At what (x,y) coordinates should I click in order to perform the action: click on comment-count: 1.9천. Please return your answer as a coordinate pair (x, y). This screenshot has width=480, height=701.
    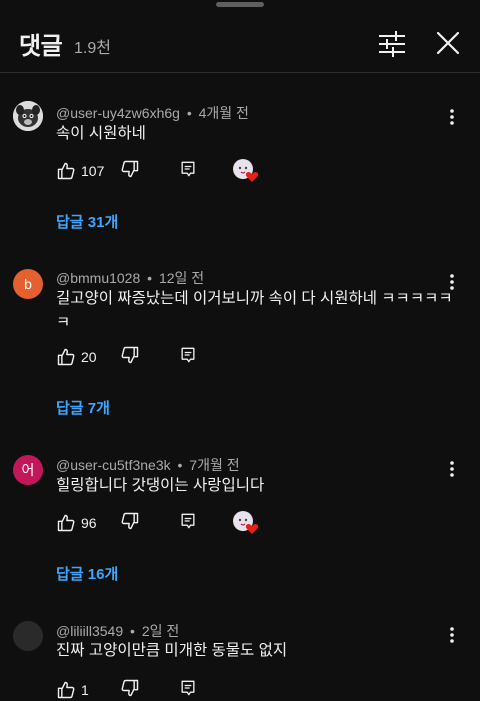
    Looking at the image, I should click on (92, 48).